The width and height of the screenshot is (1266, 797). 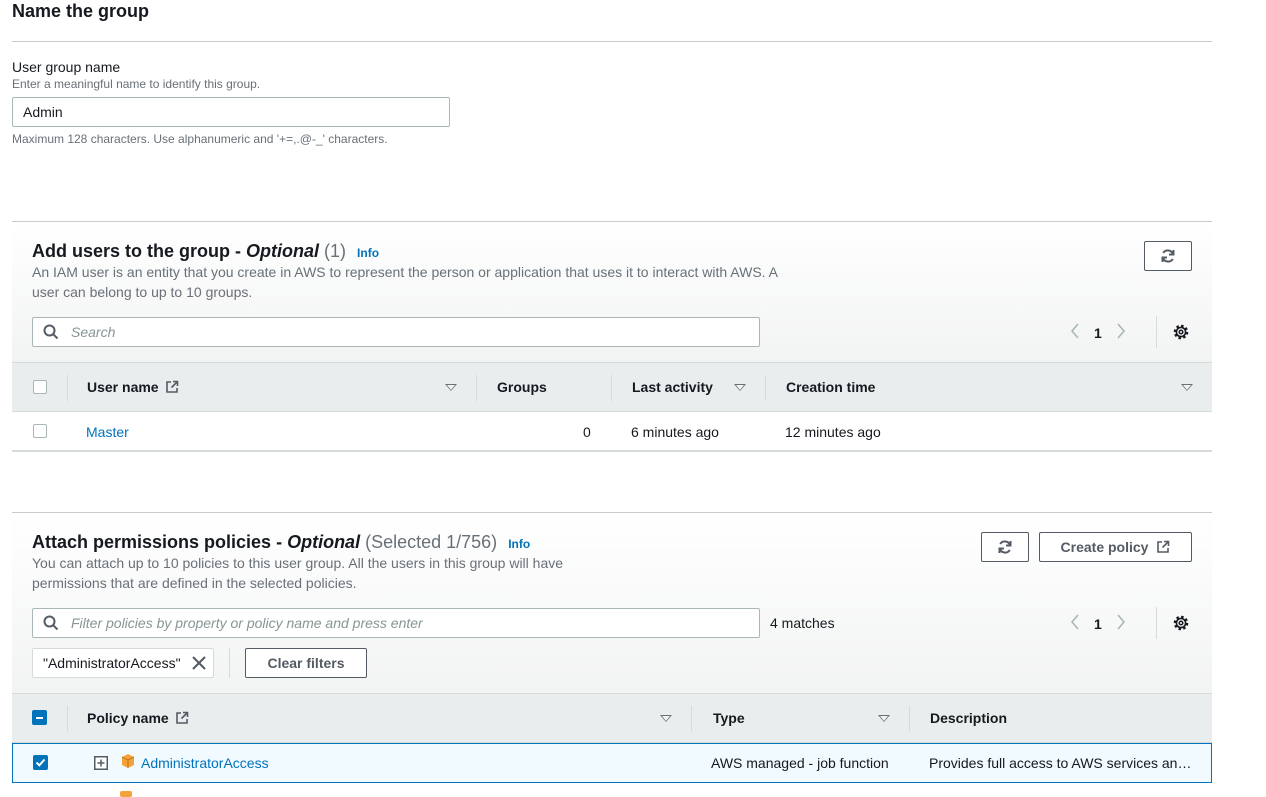 What do you see at coordinates (833, 432) in the screenshot?
I see `user-creation-time: 12 minutes ago` at bounding box center [833, 432].